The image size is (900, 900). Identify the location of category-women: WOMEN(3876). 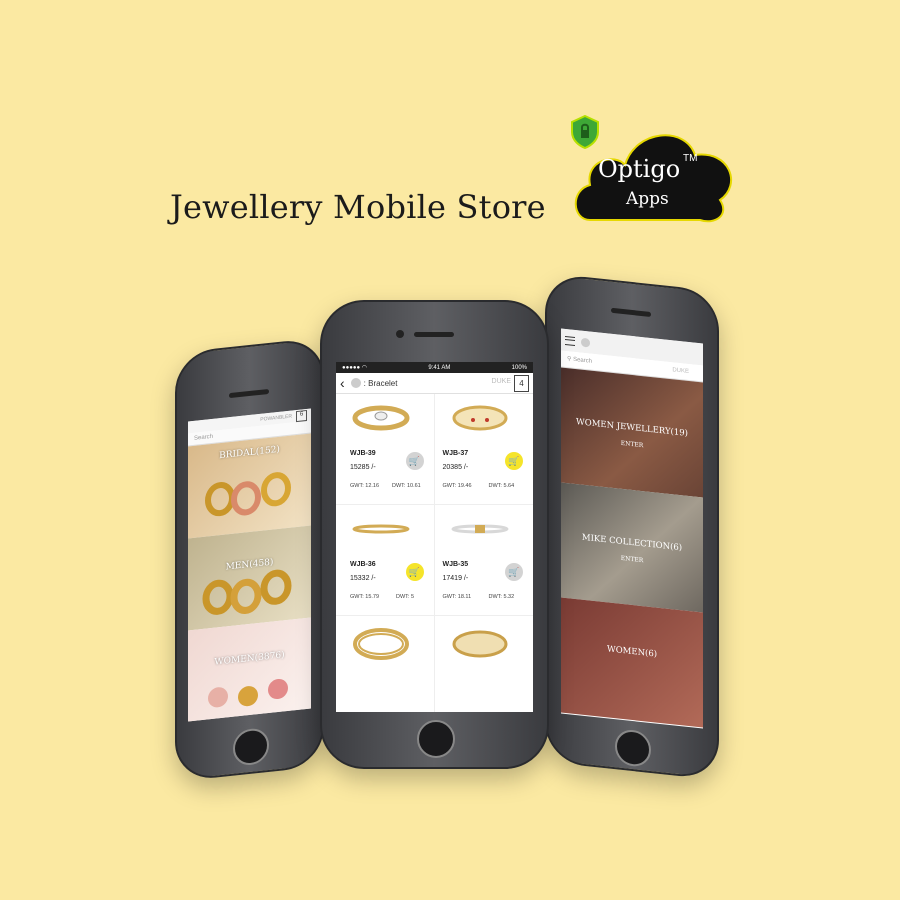
(249, 669).